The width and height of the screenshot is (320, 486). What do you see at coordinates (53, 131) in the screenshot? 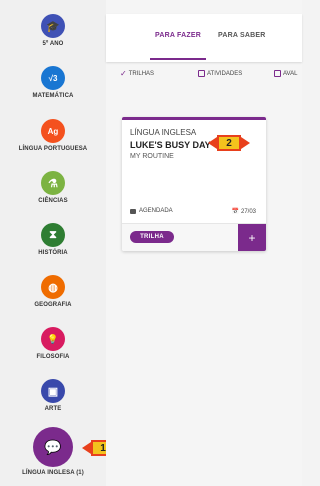
I see `language-icon: Ag` at bounding box center [53, 131].